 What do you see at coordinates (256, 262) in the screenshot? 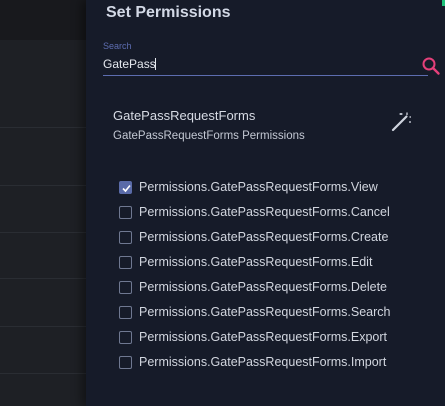
I see `permission-label: Permissions.GatePassRequestForms.Edit` at bounding box center [256, 262].